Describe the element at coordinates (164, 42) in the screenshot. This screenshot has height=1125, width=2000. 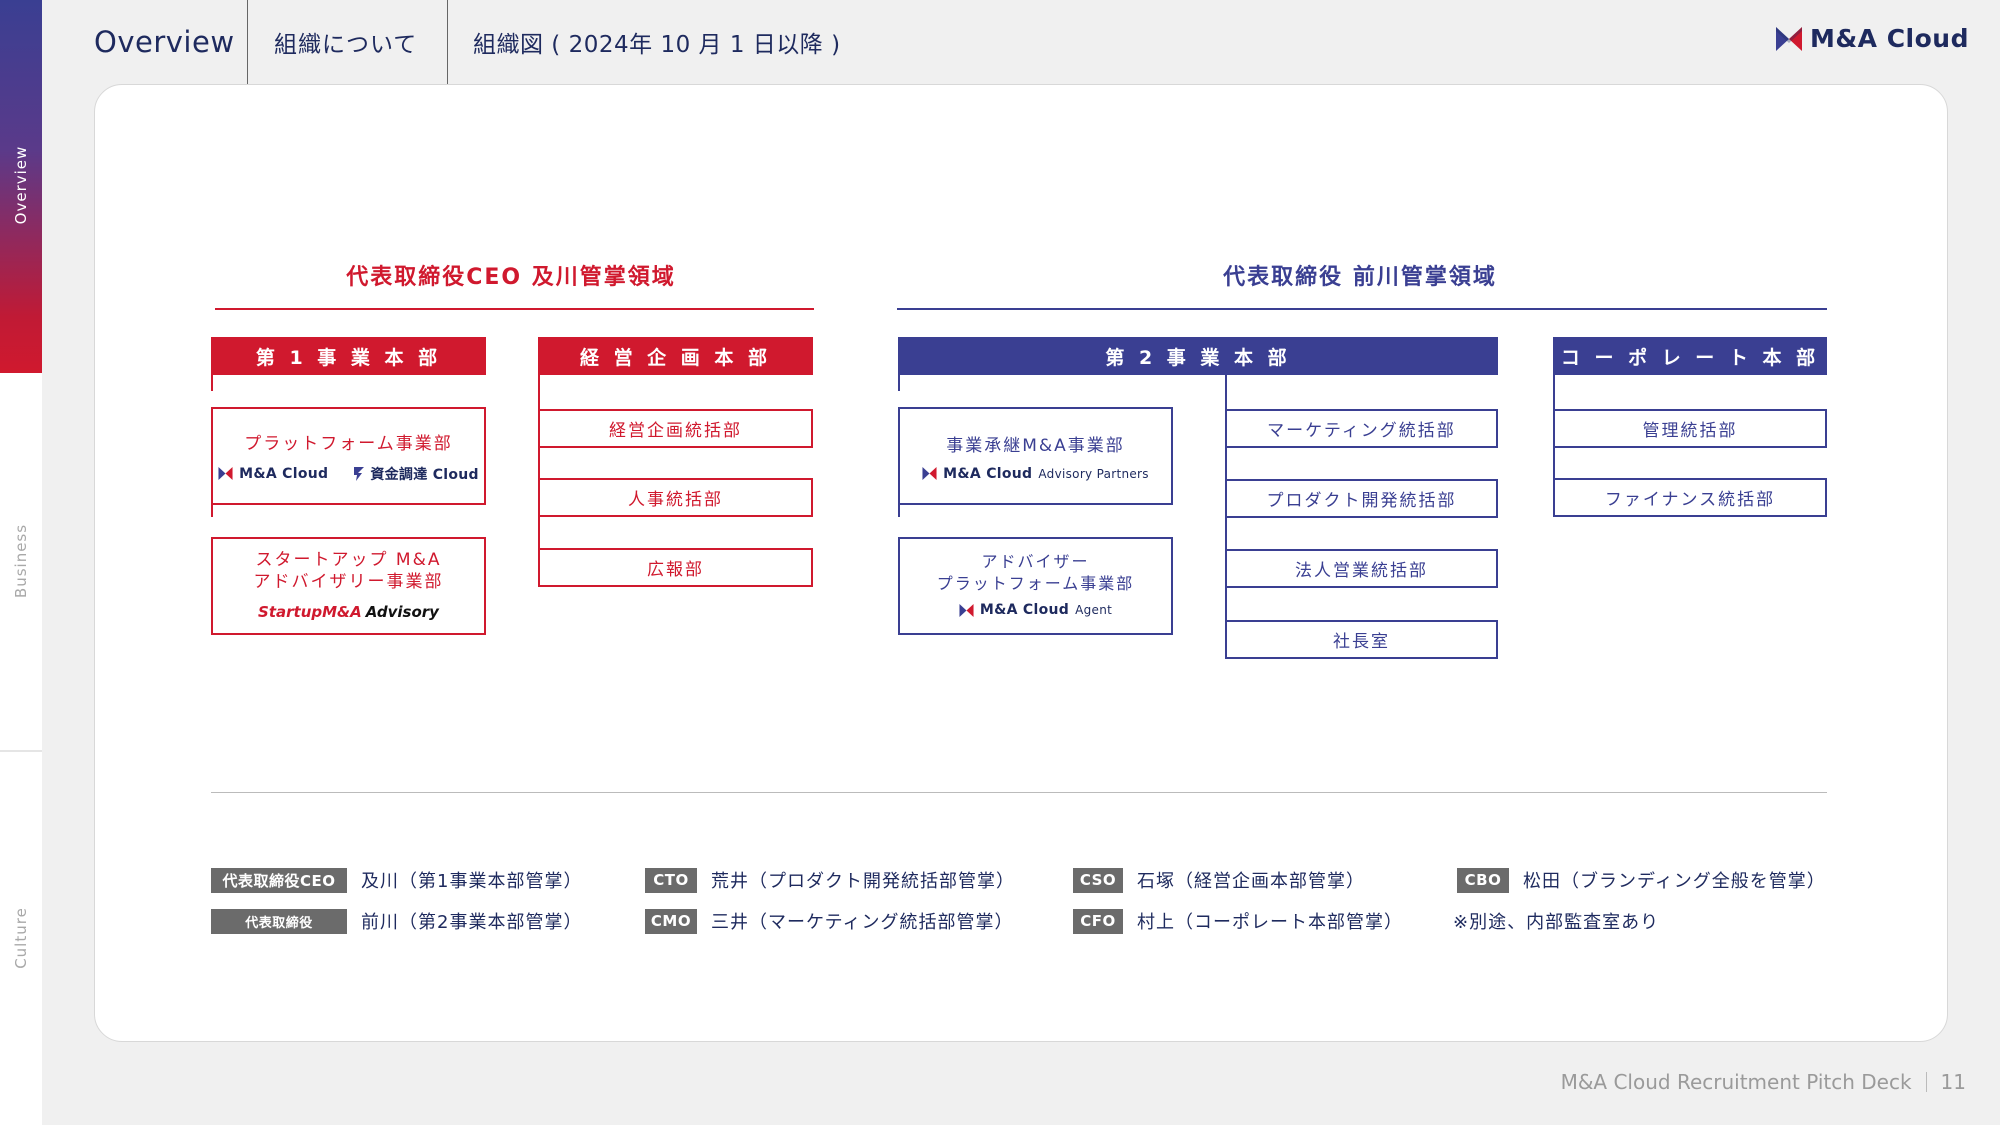
I see `breadcrumb-overview: Overview` at that location.